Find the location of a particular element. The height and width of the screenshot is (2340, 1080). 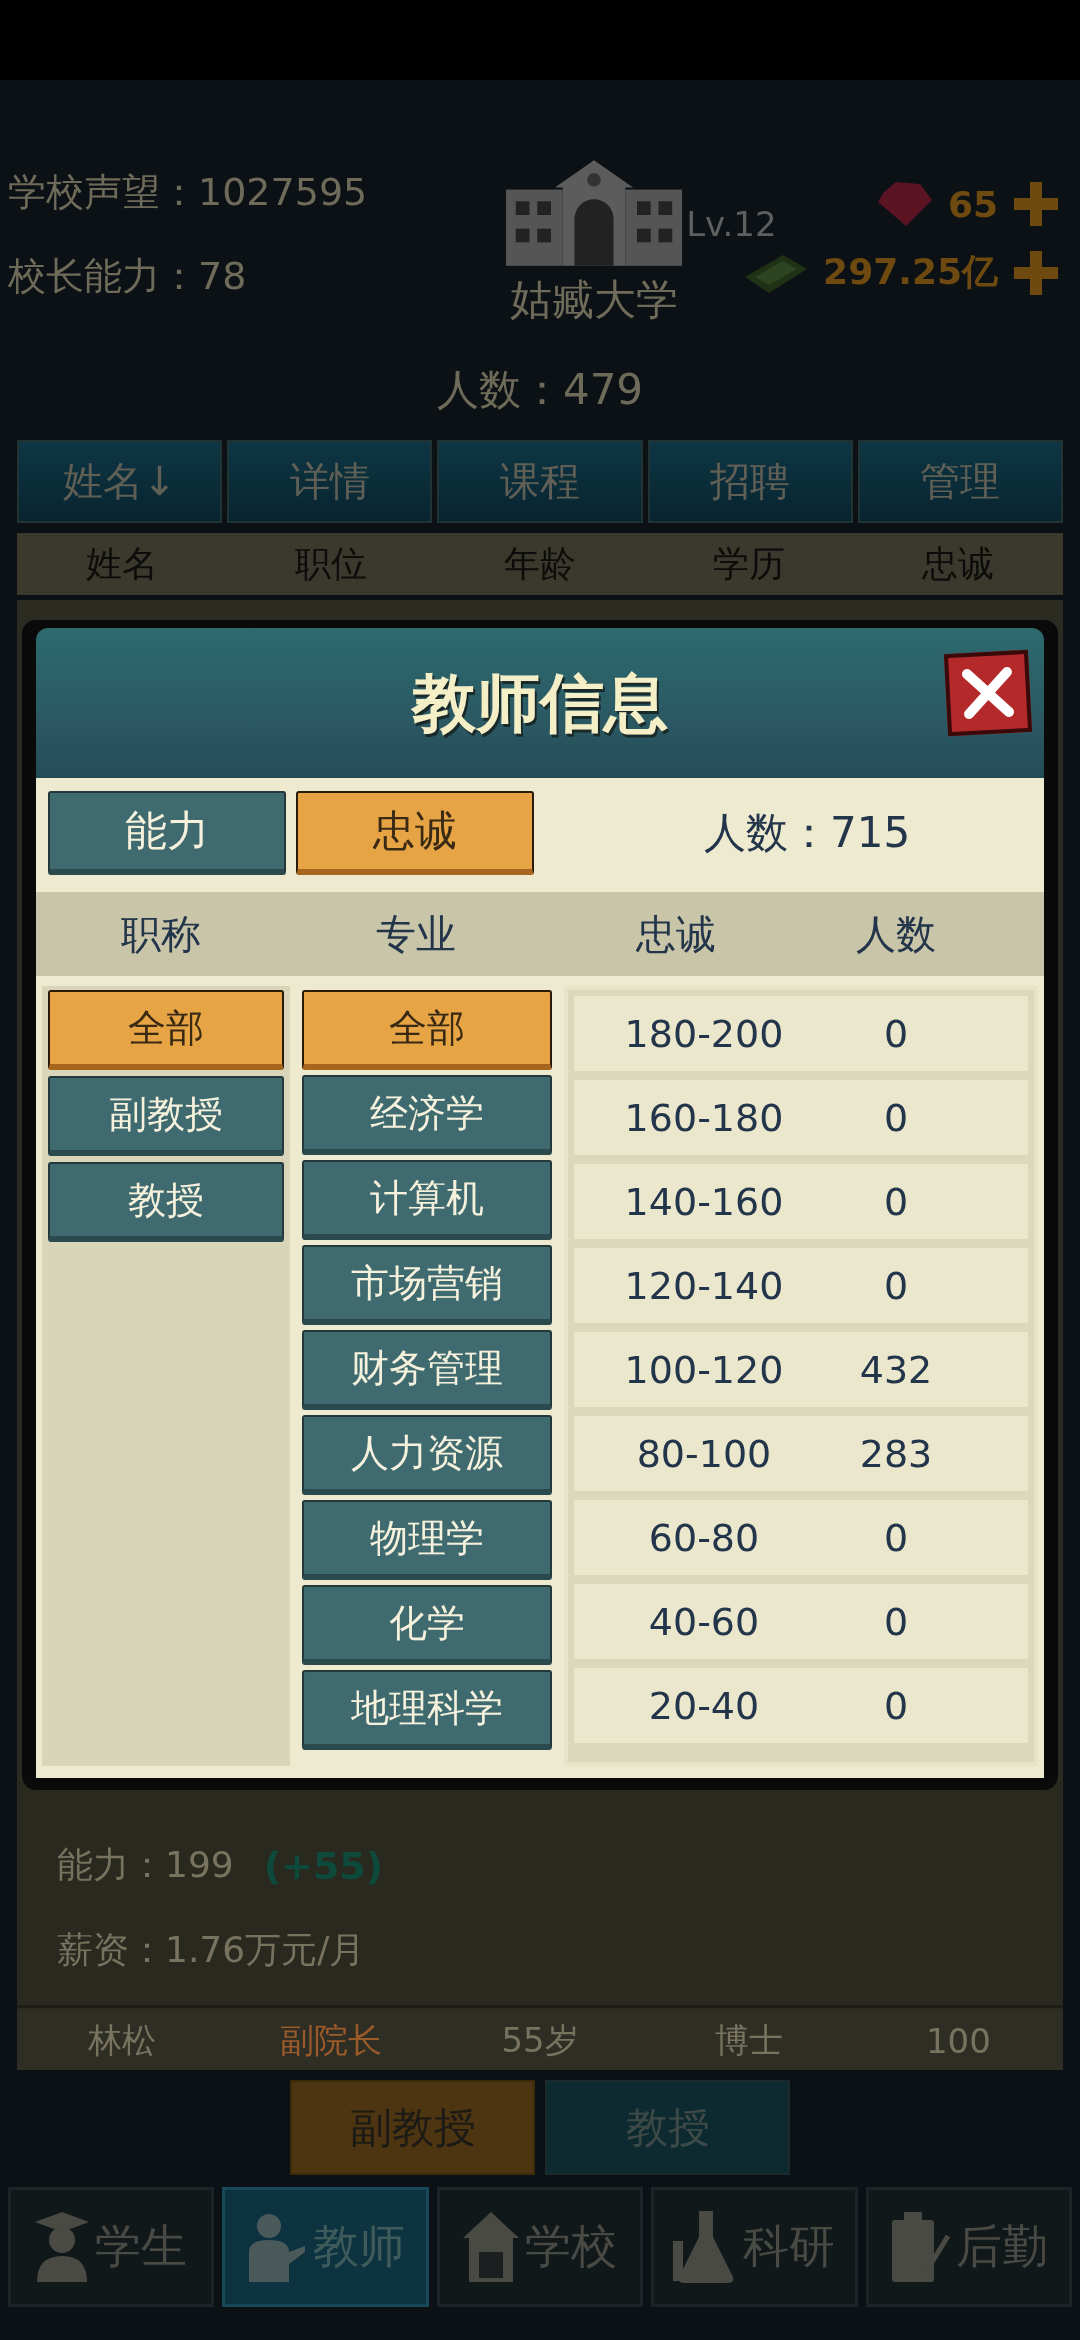

major-filter-button: 地理科学 is located at coordinates (427, 1710).